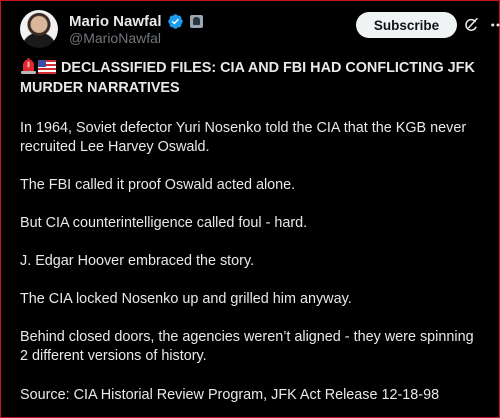  What do you see at coordinates (28, 66) in the screenshot?
I see `siren-icon` at bounding box center [28, 66].